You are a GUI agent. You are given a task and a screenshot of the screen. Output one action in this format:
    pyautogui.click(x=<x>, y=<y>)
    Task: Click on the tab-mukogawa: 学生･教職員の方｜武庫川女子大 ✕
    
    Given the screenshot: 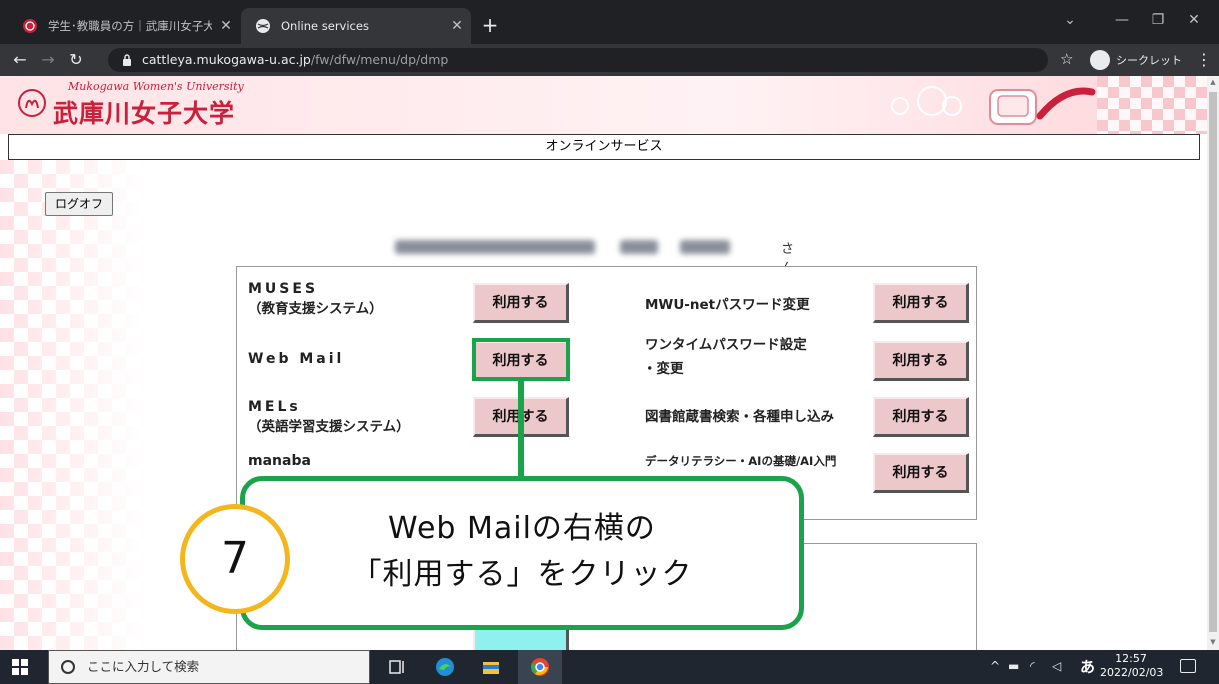 What is the action you would take?
    pyautogui.click(x=124, y=26)
    